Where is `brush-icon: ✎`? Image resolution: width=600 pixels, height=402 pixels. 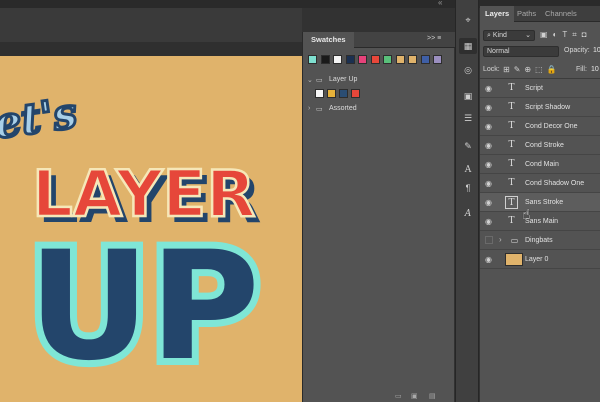
brush-icon: ✎ is located at coordinates (468, 146).